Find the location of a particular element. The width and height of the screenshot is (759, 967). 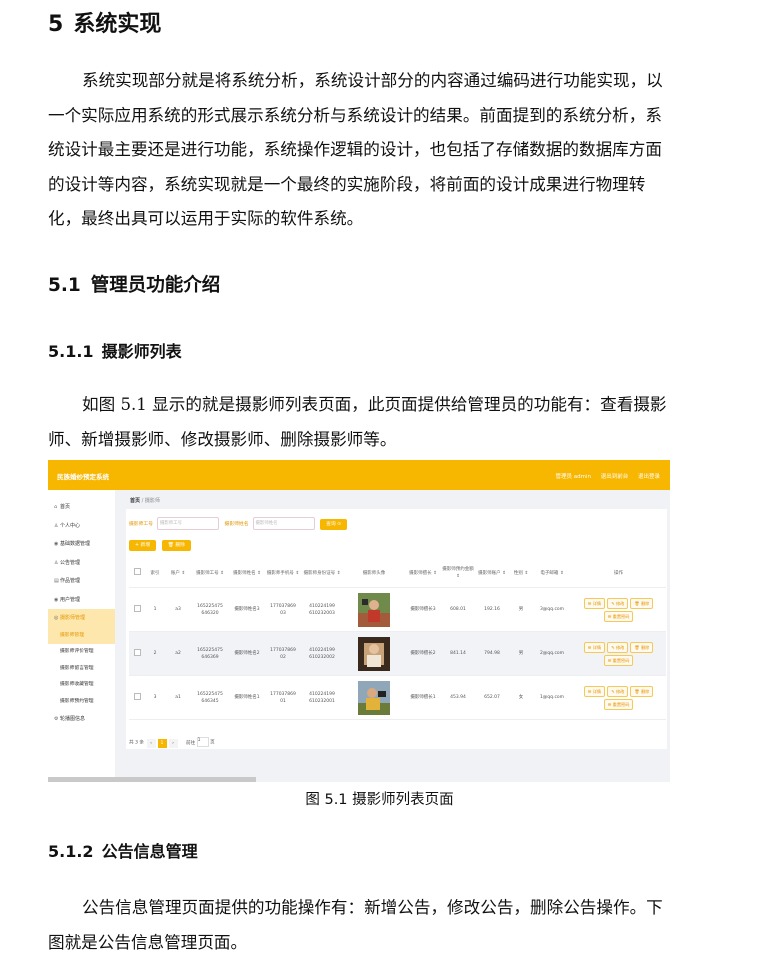

sidebar-item-notice: ♙ 公告管理 is located at coordinates (81, 563).